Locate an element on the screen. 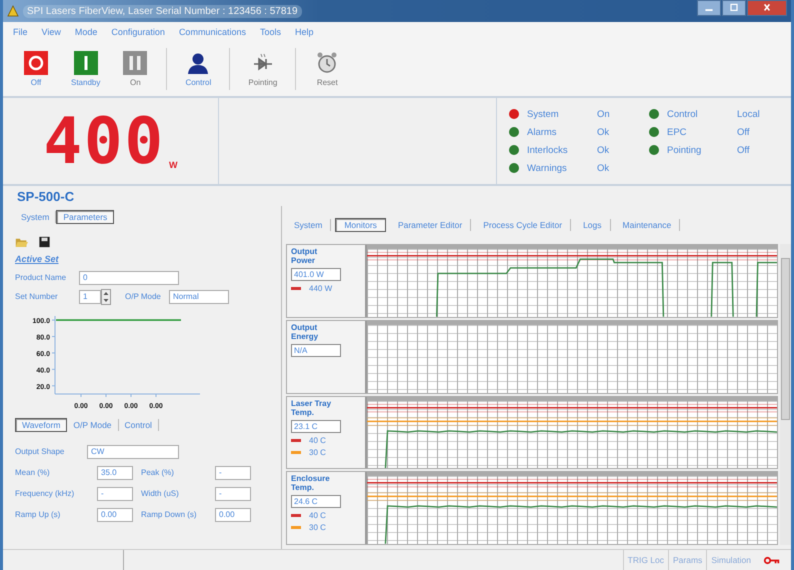 This screenshot has width=794, height=570. power-off-icon is located at coordinates (36, 63).